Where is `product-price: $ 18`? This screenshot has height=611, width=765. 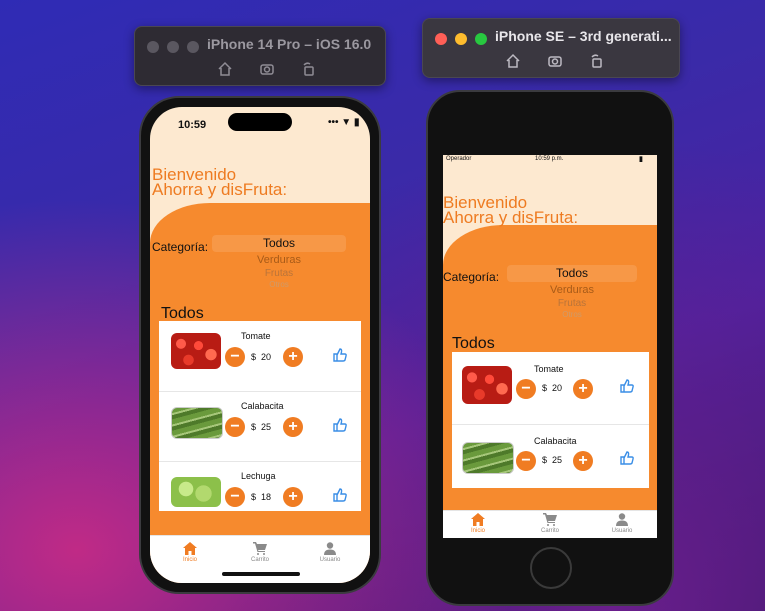 product-price: $ 18 is located at coordinates (261, 497).